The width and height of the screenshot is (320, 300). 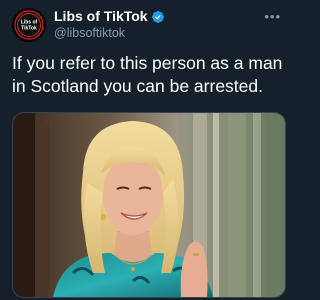 What do you see at coordinates (29, 29) in the screenshot?
I see `svg-text: TikTok` at bounding box center [29, 29].